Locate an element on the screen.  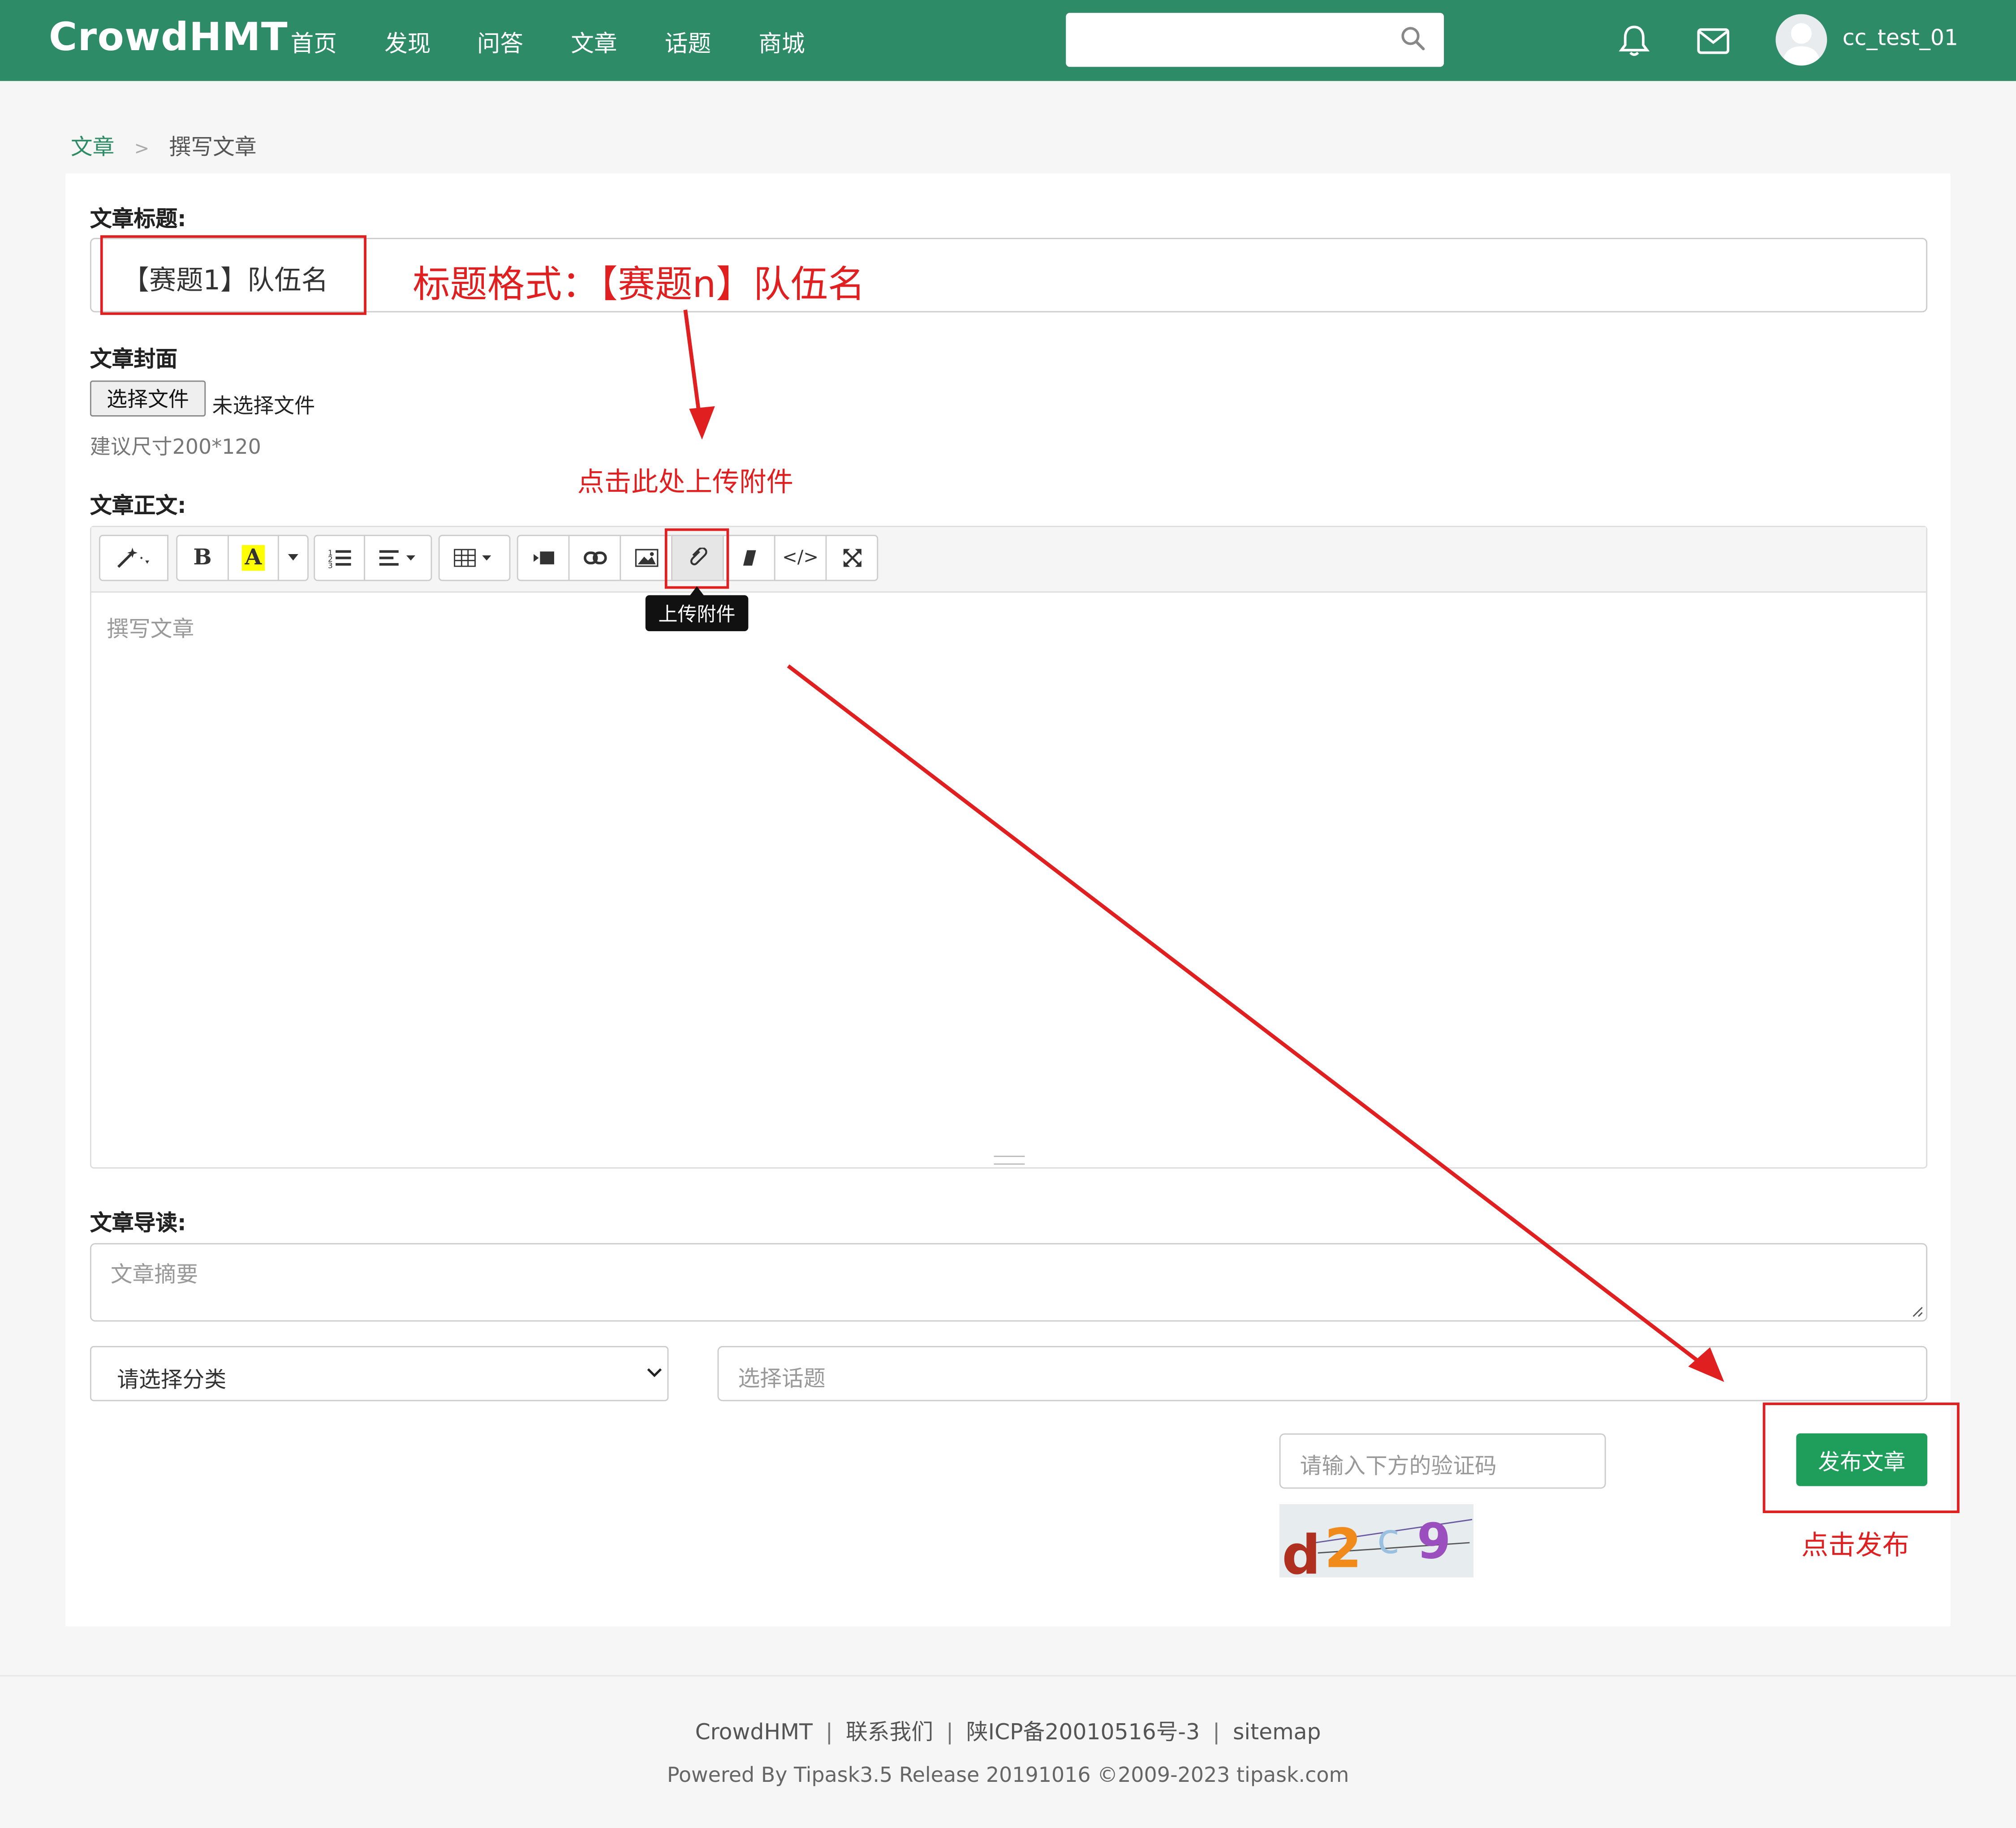
footer-link-icp: 陕ICP备20010516号-3 is located at coordinates (1083, 1733).